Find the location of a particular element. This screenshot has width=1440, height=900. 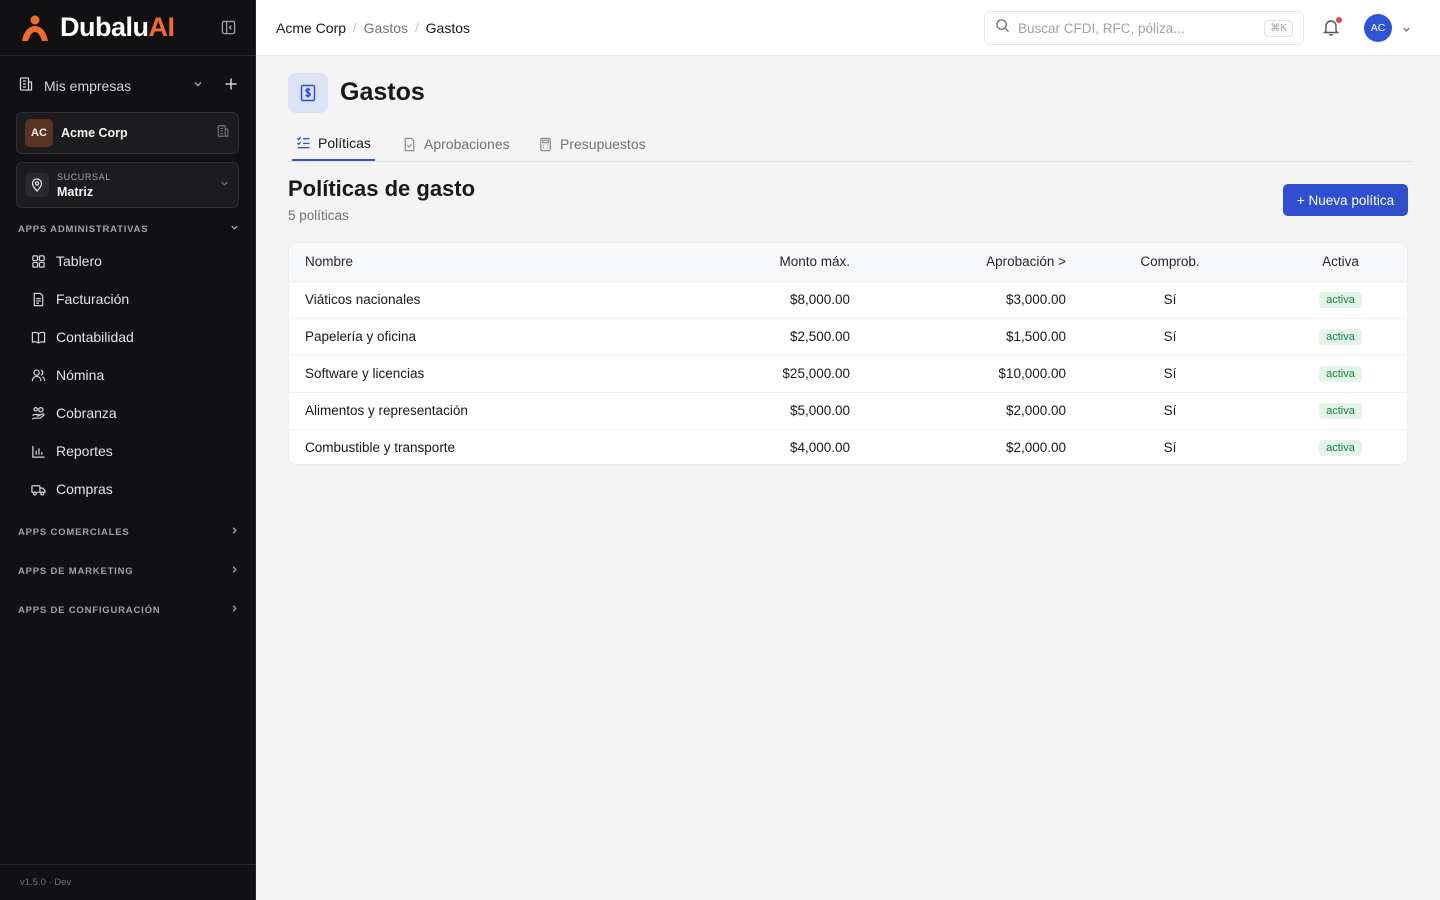

notifications-bell-icon is located at coordinates (1332, 27).